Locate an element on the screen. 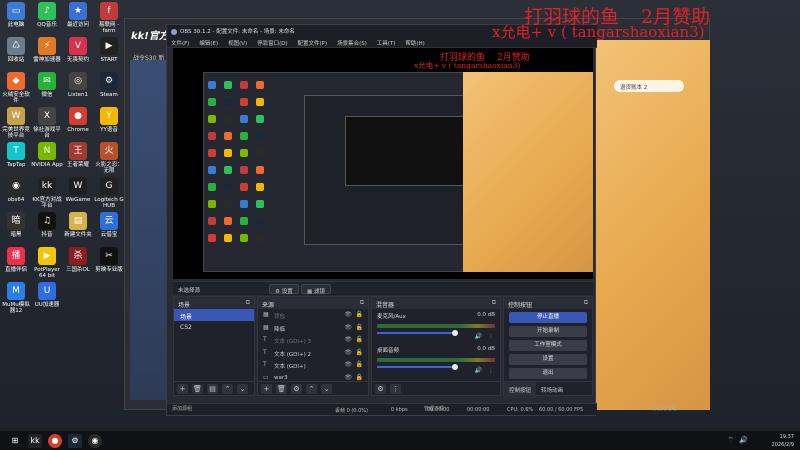 This screenshot has height=450, width=800. kk-footer-left: 添加源组 is located at coordinates (182, 408).